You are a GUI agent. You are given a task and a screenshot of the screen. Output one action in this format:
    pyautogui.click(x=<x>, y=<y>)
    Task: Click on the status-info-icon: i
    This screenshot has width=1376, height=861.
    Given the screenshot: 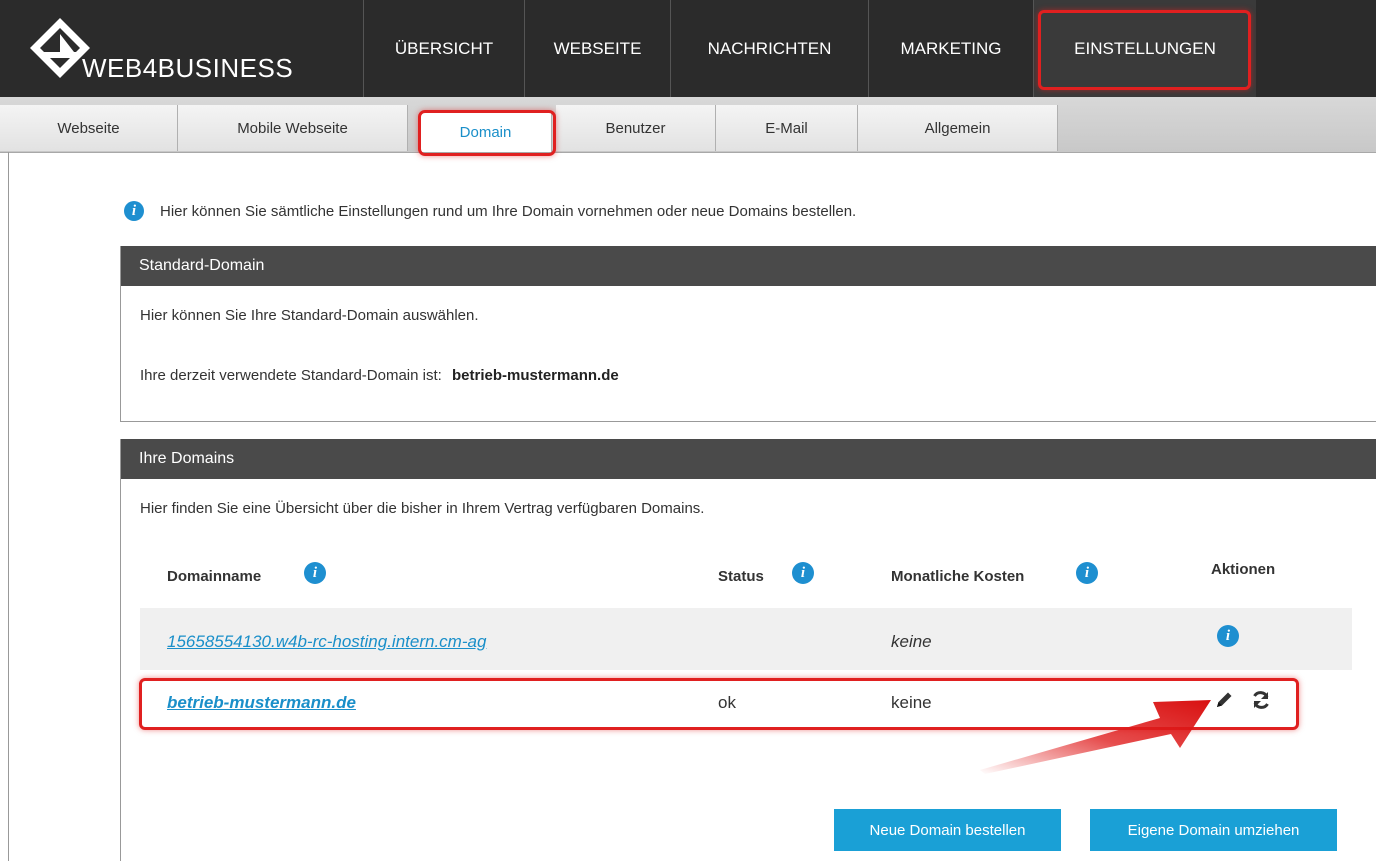 What is the action you would take?
    pyautogui.click(x=803, y=573)
    